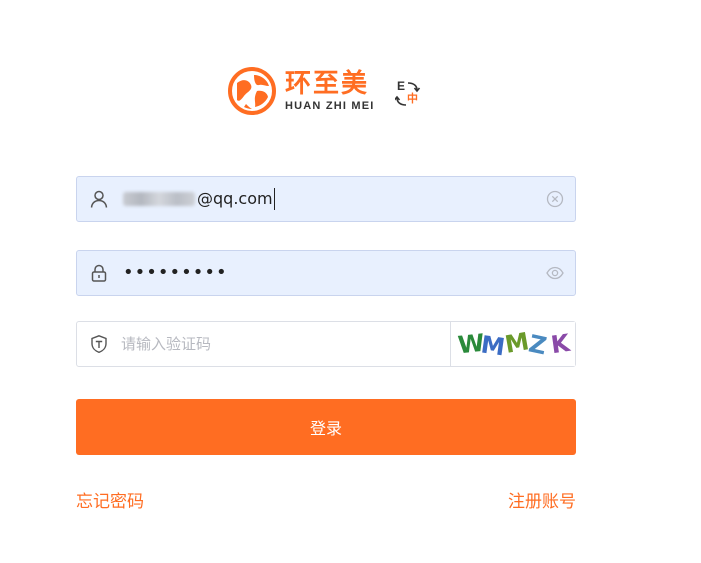 The width and height of the screenshot is (701, 563). I want to click on brand-name-cn: 环至美, so click(327, 83).